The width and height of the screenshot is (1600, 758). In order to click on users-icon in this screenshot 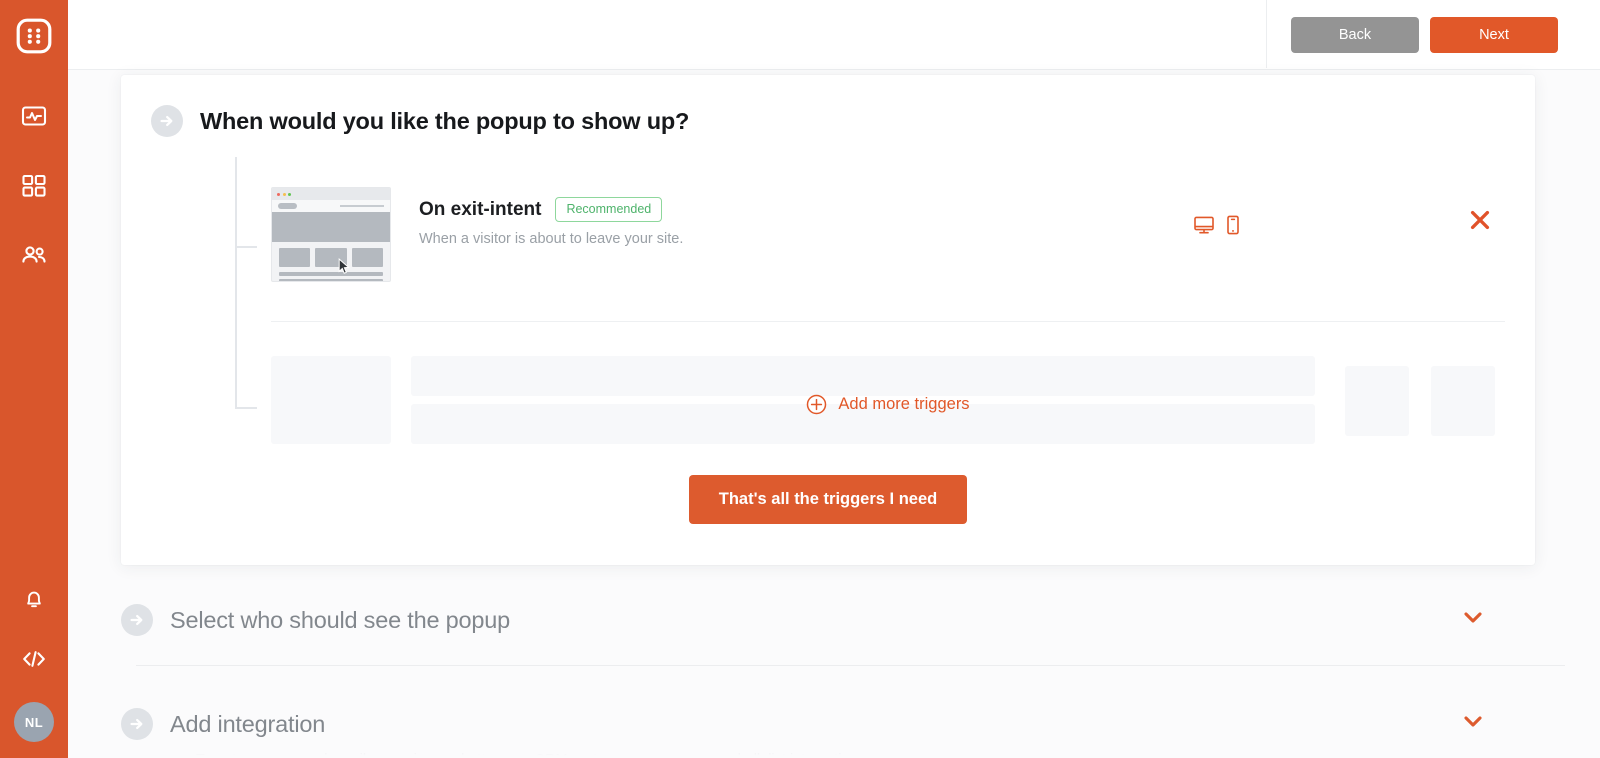, I will do `click(34, 254)`.